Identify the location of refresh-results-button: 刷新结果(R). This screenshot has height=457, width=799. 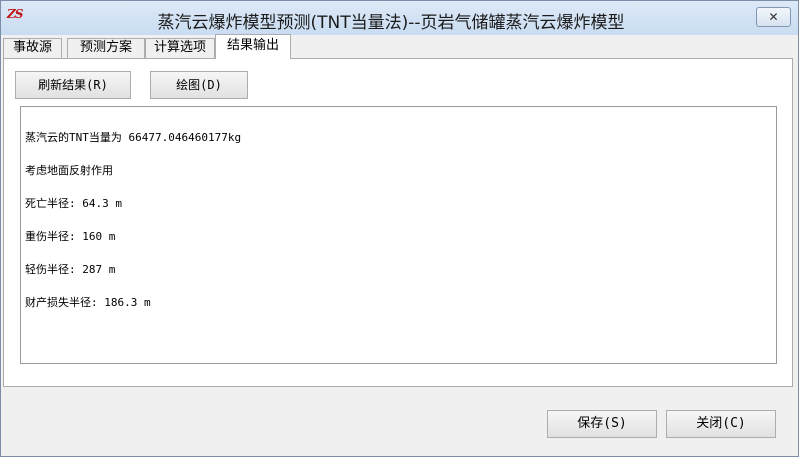
(73, 85).